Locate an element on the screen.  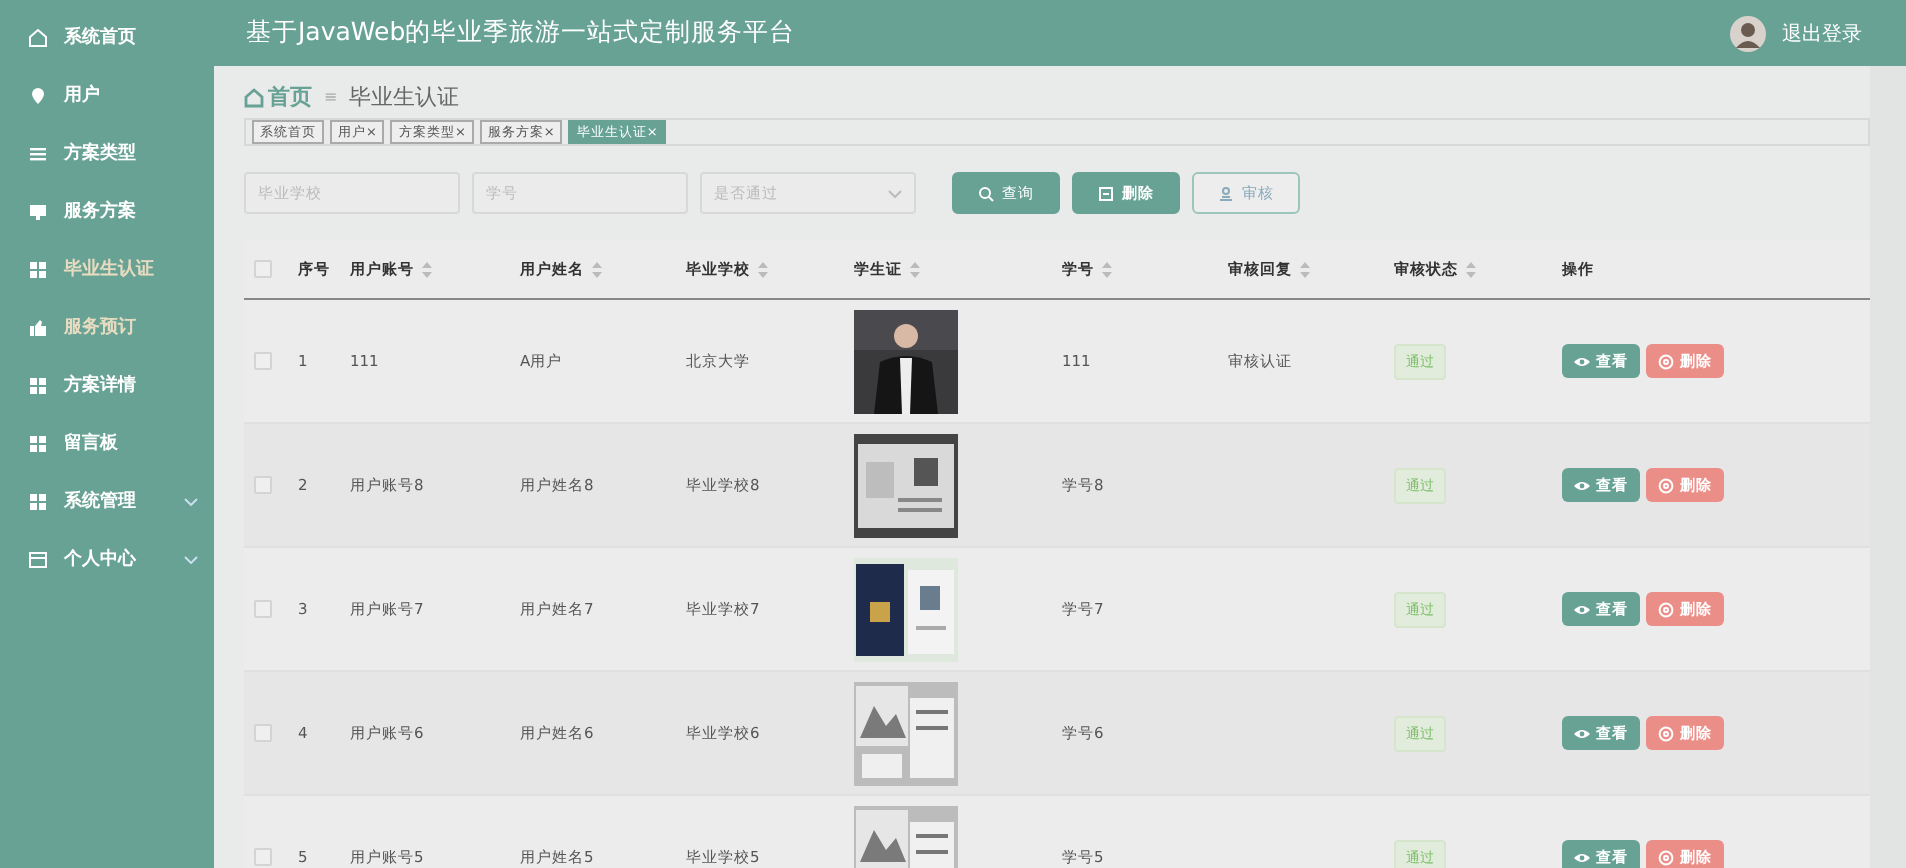
stamp-icon is located at coordinates (1226, 193).